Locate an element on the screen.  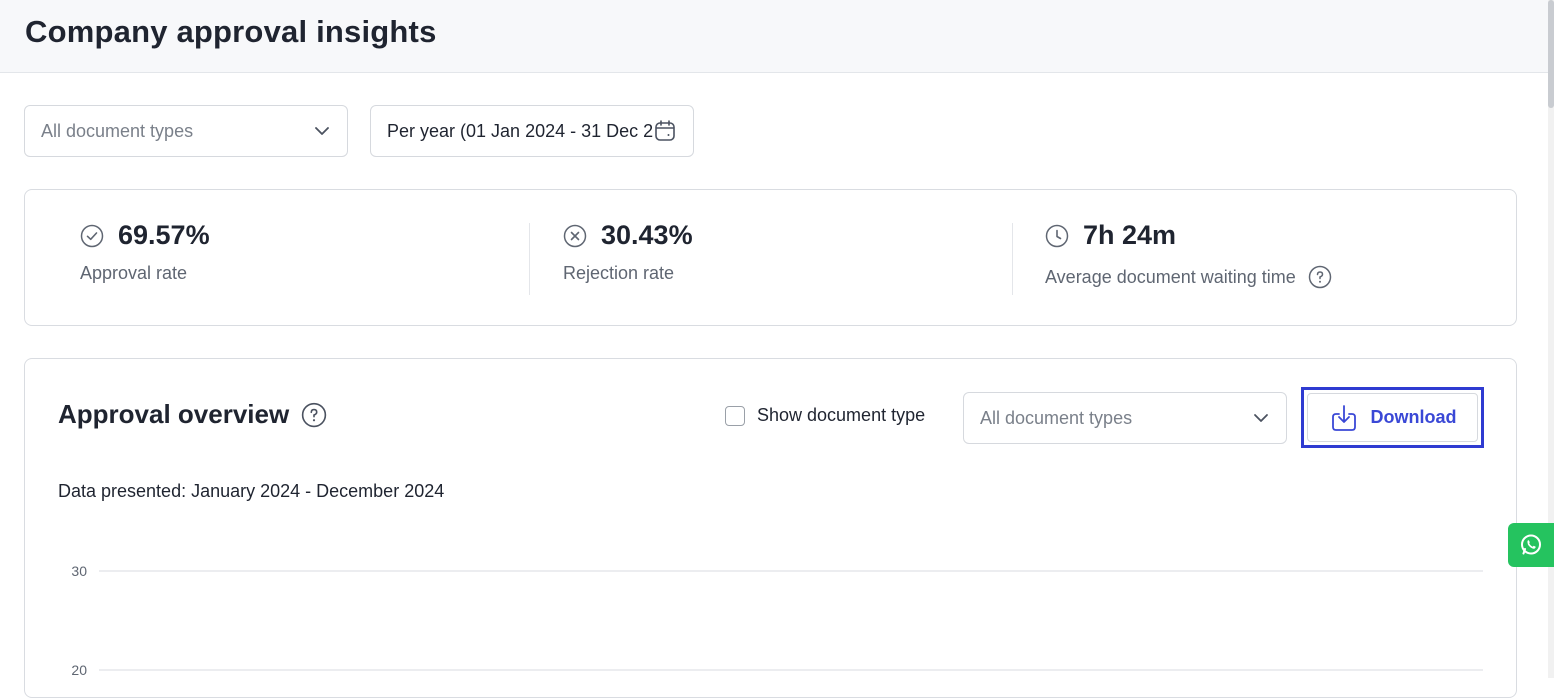
whatsapp-chat-button is located at coordinates (1531, 545).